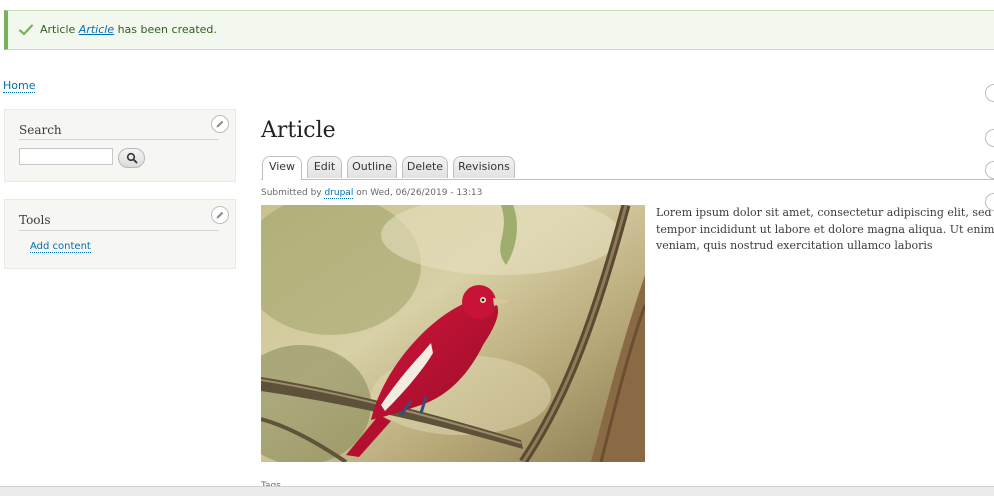 Image resolution: width=994 pixels, height=496 pixels. Describe the element at coordinates (120, 145) in the screenshot. I see `search-block: Search` at that location.